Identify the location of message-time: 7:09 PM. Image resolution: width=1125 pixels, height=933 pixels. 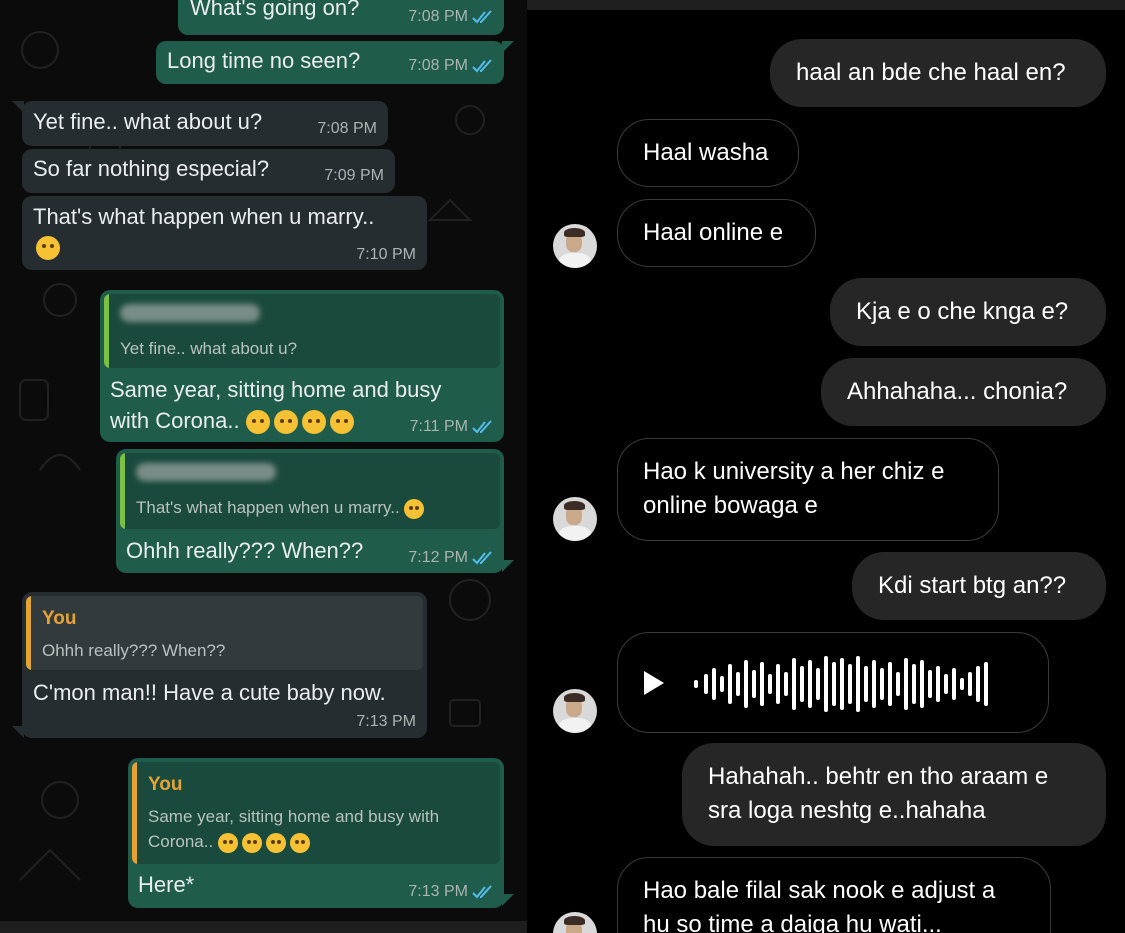
(354, 175).